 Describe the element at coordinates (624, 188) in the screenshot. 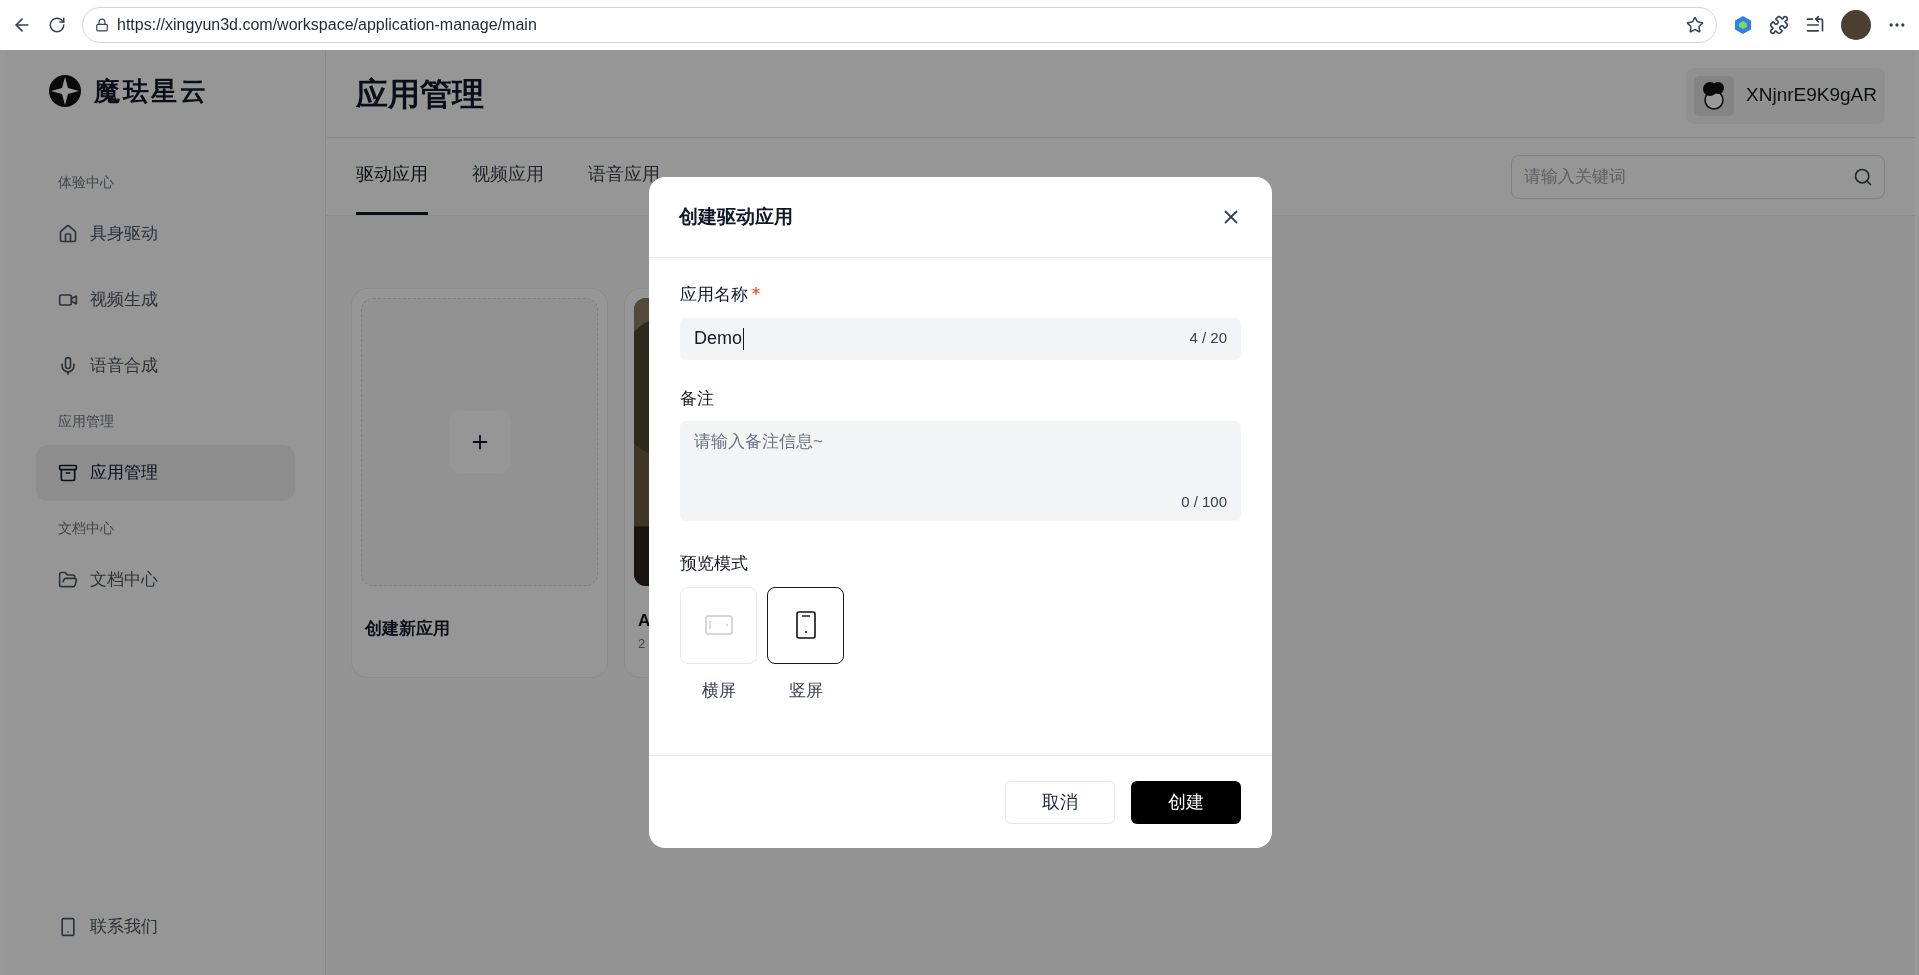

I see `tab: 语音应用` at that location.